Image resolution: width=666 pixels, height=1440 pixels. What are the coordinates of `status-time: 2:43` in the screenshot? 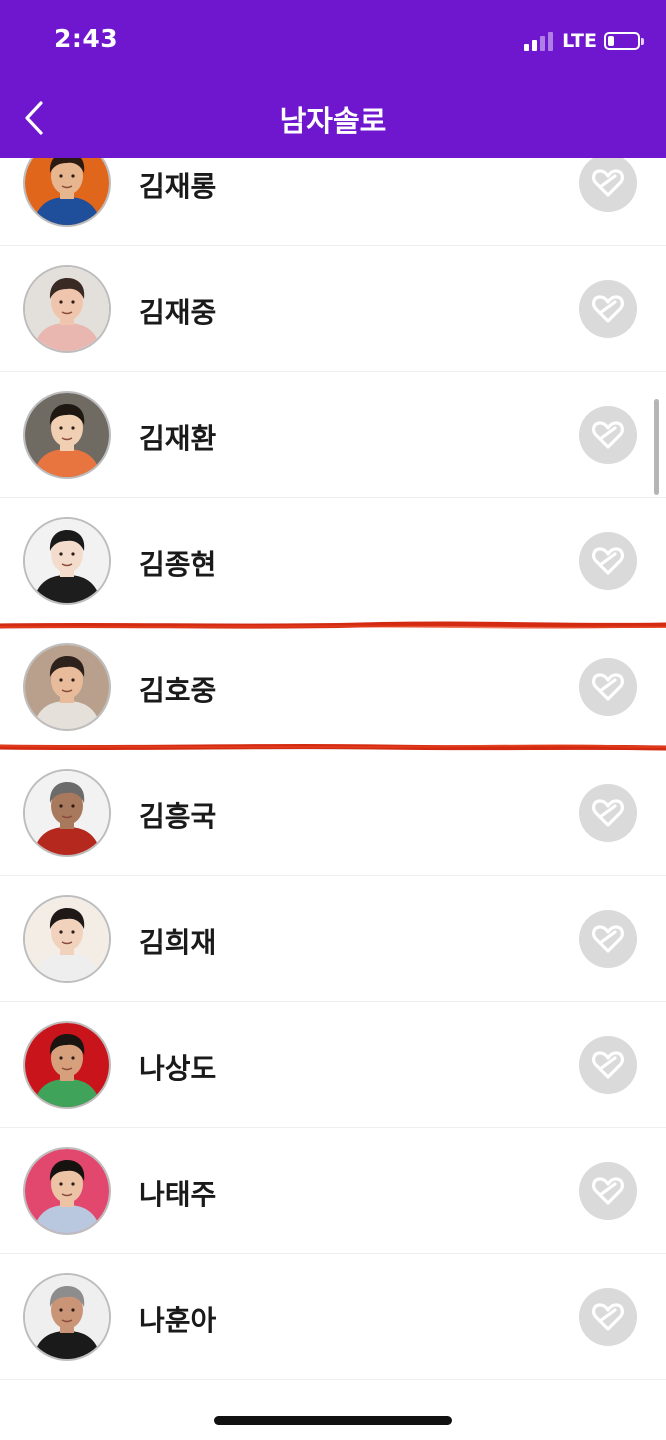 It's located at (86, 38).